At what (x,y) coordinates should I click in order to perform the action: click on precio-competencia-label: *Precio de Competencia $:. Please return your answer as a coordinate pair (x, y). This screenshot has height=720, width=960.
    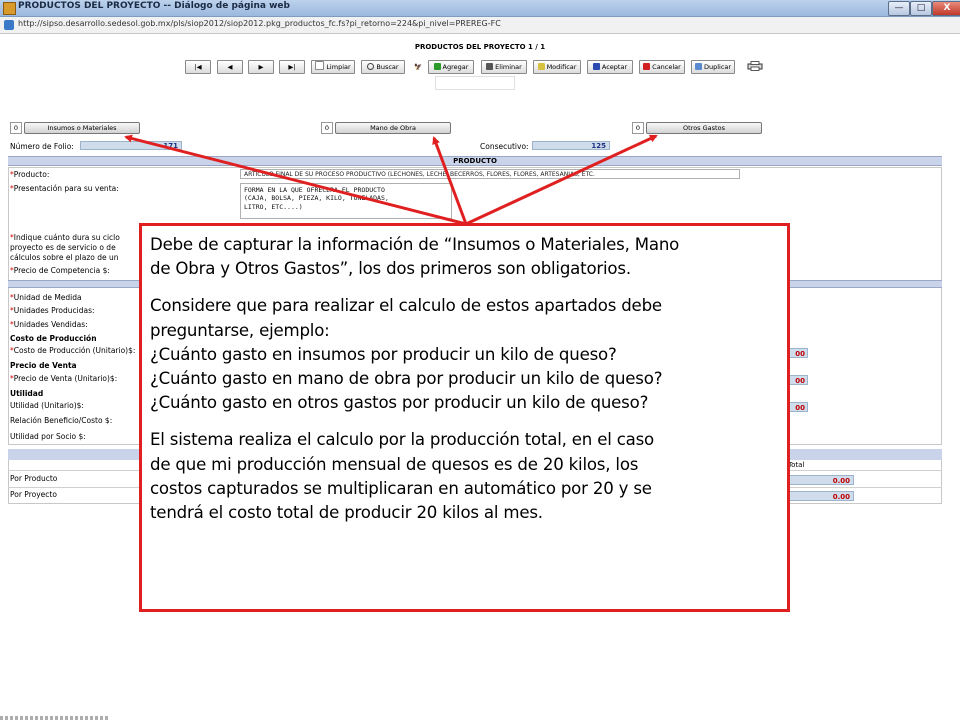
    Looking at the image, I should click on (60, 270).